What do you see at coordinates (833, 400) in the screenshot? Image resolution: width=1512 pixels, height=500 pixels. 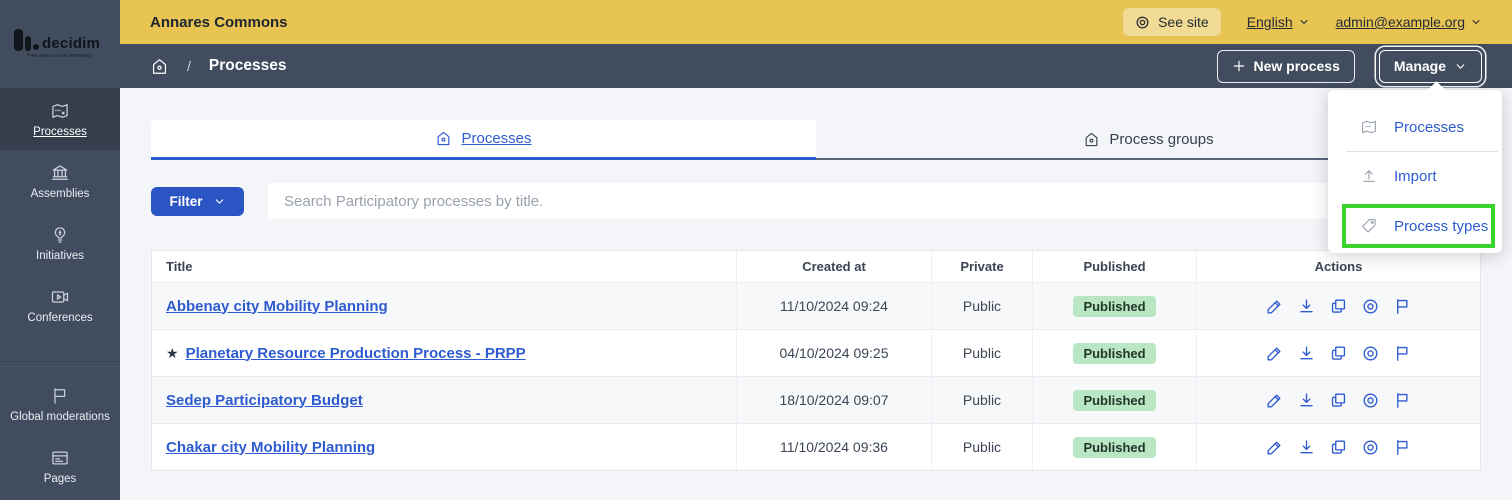 I see `created-at-cell: 18/10/2024 09:07` at bounding box center [833, 400].